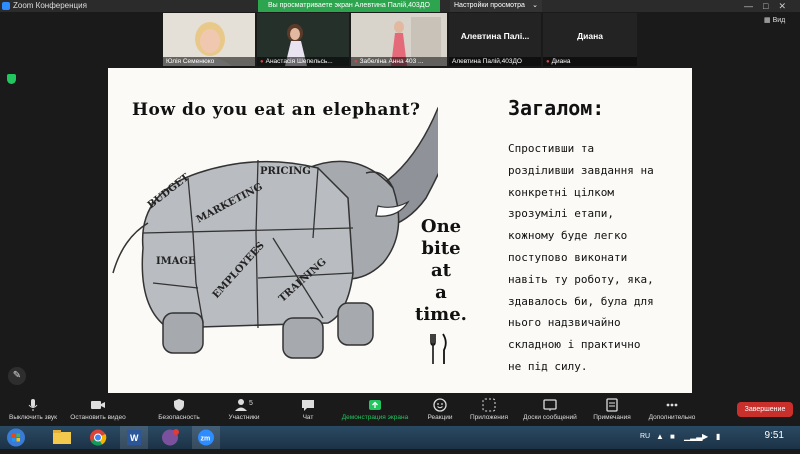 The height and width of the screenshot is (454, 800). What do you see at coordinates (251, 403) in the screenshot?
I see `participants-count: 5` at bounding box center [251, 403].